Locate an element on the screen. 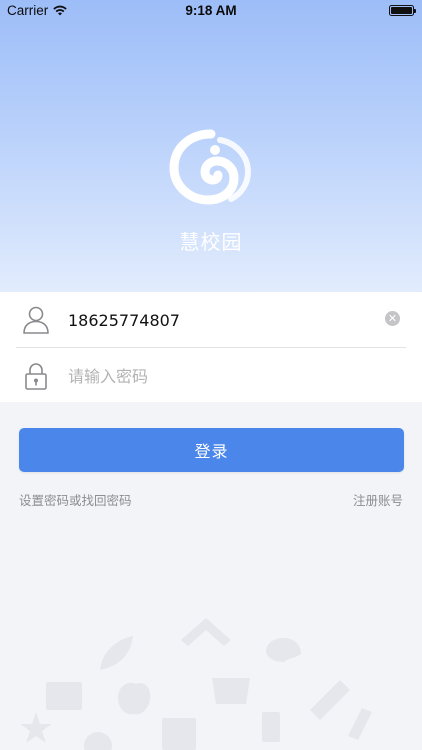 This screenshot has height=750, width=422. login-button: 登录 is located at coordinates (211, 450).